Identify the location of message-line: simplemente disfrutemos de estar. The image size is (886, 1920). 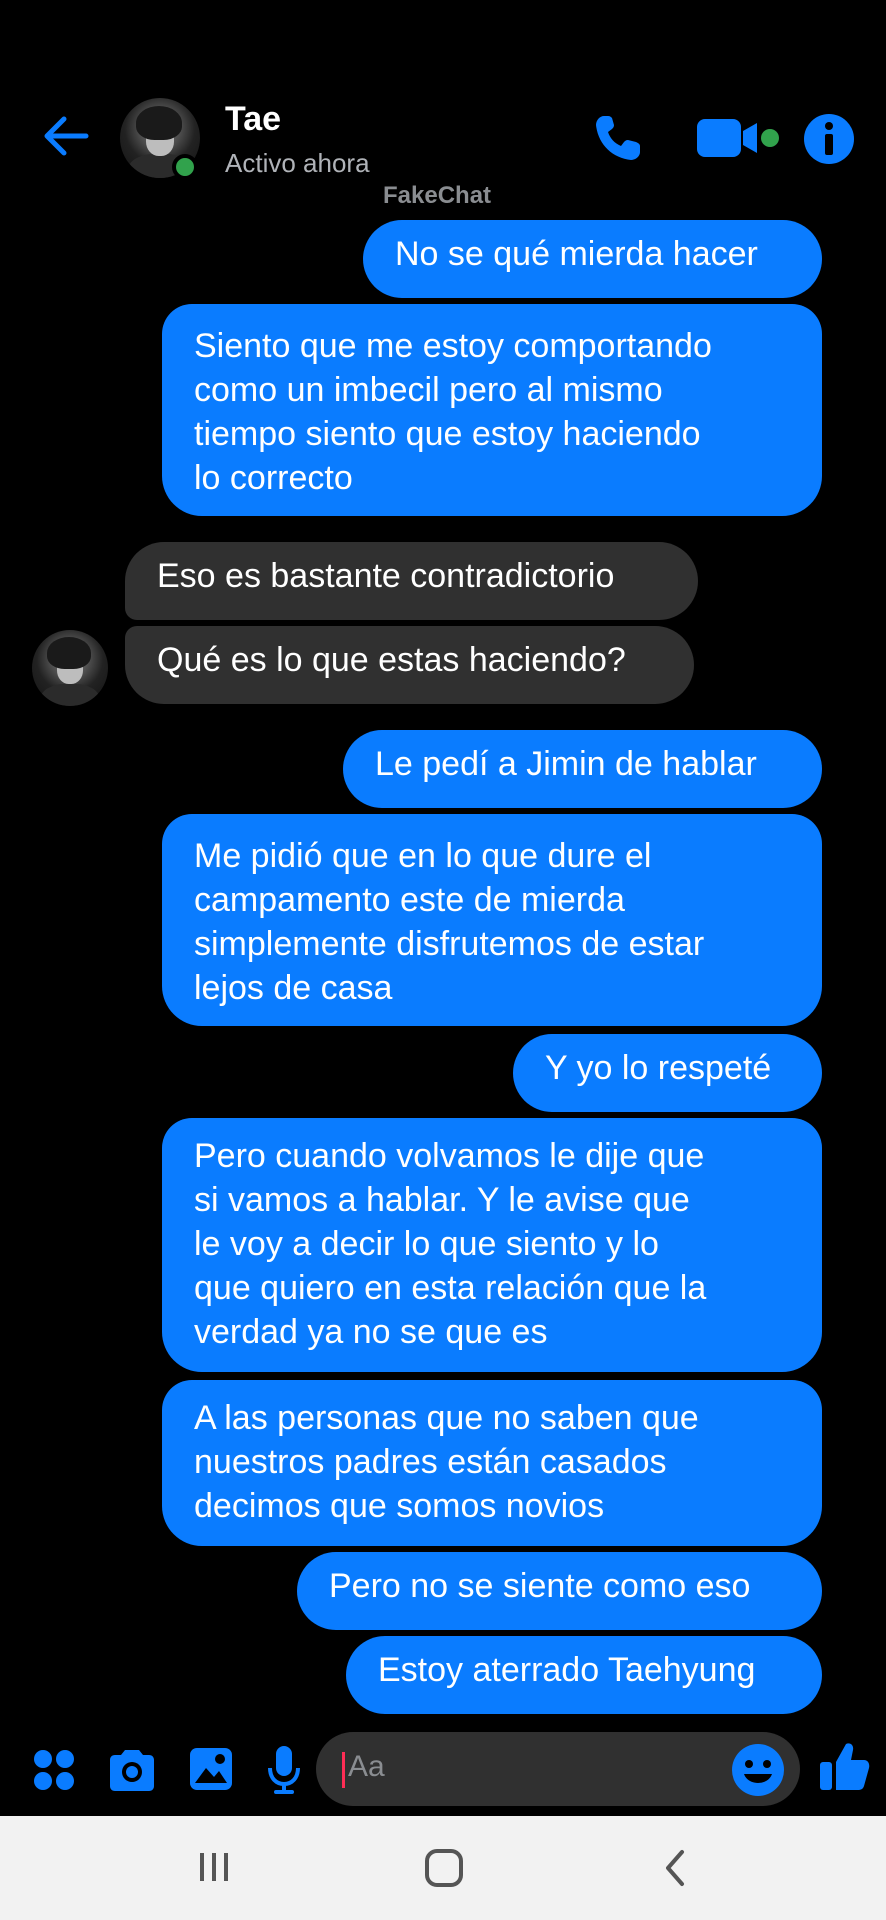
(449, 944).